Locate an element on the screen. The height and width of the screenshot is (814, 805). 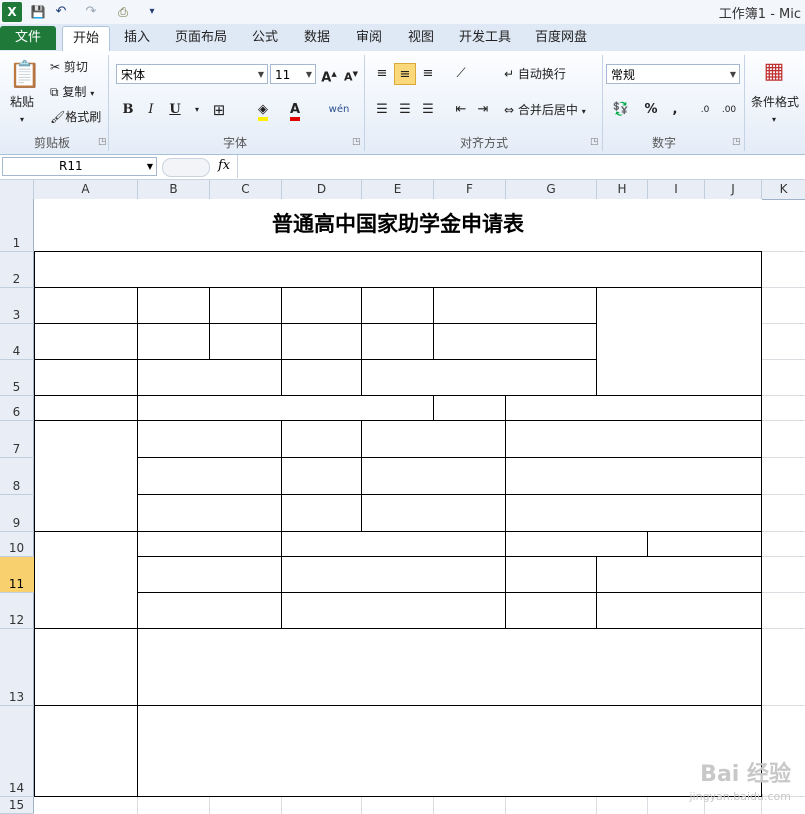
formula-bar-splitter is located at coordinates (186, 167).